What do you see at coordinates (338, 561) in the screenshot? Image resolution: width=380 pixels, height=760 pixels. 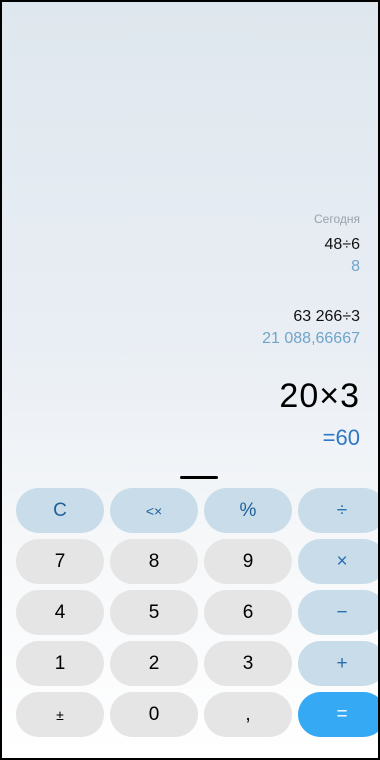 I see `multiply-button: ×` at bounding box center [338, 561].